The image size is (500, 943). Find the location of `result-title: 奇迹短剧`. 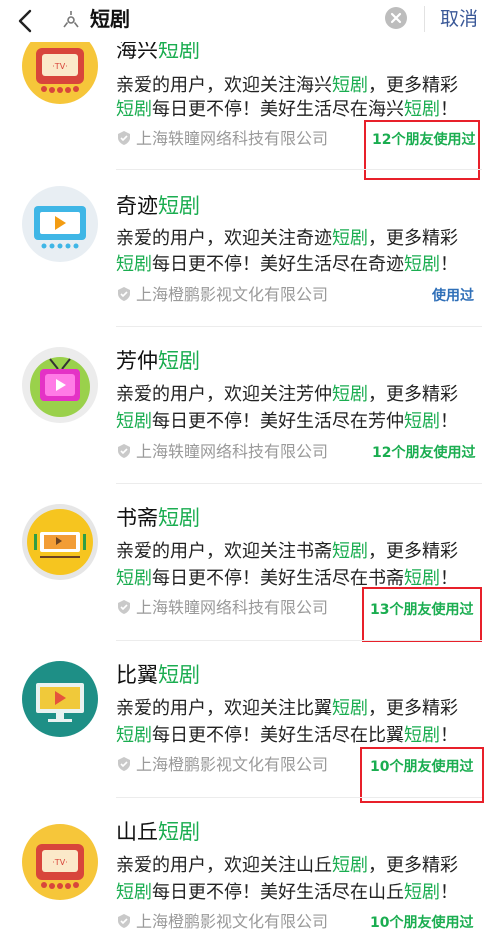

result-title: 奇迹短剧 is located at coordinates (158, 206).